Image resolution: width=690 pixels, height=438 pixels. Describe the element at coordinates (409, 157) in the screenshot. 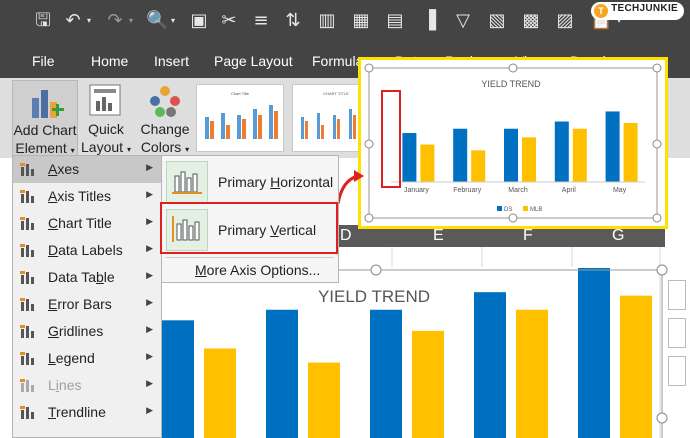

I see `preview-bar-ds-january` at that location.